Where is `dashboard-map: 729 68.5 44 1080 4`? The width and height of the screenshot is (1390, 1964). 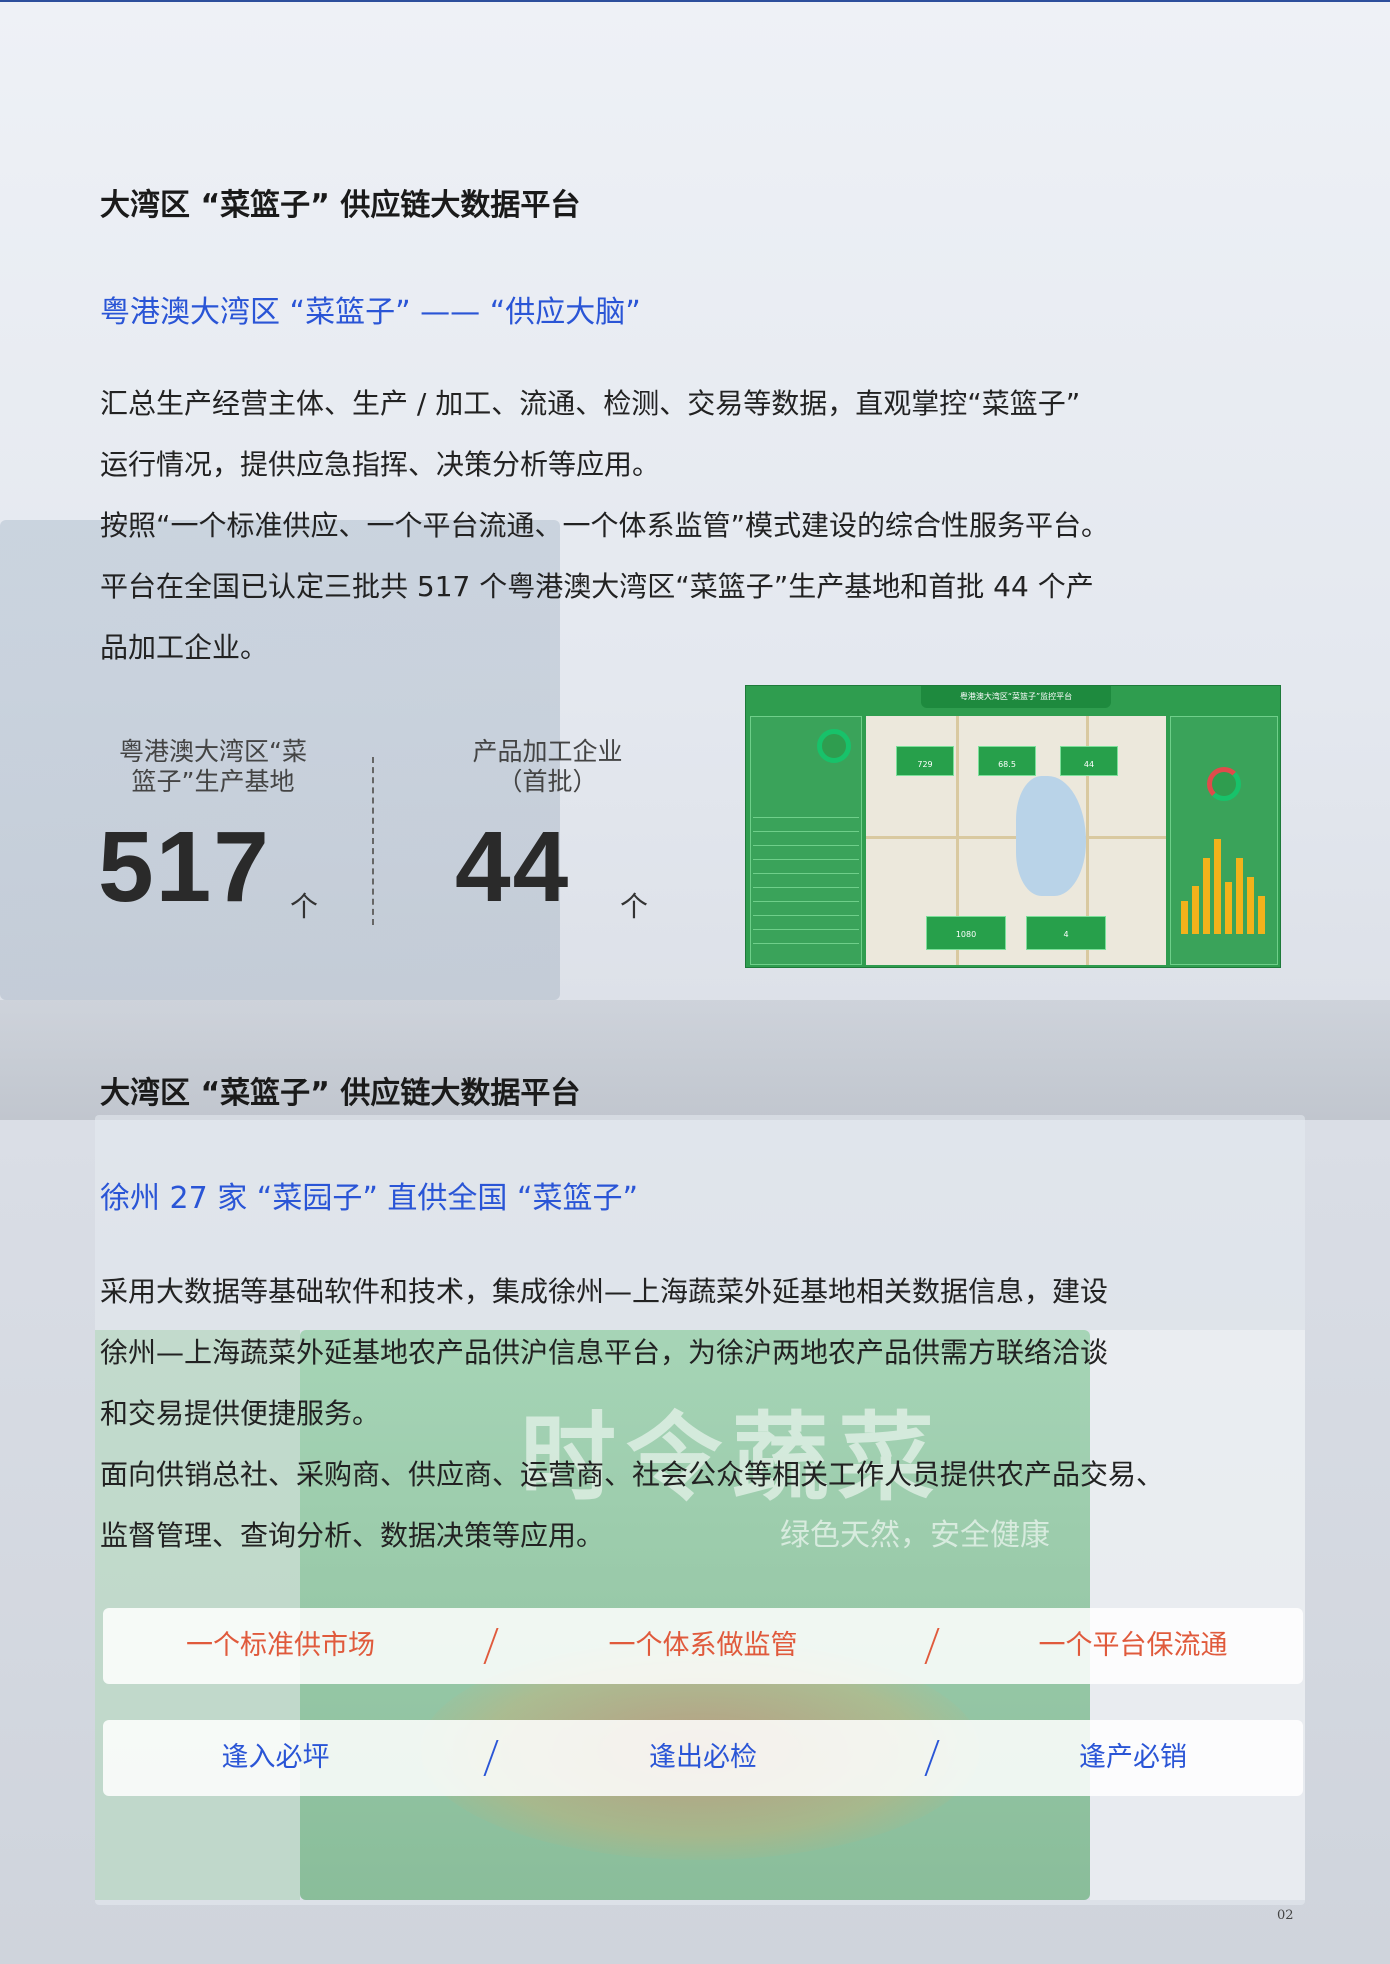
dashboard-map: 729 68.5 44 1080 4 is located at coordinates (1016, 840).